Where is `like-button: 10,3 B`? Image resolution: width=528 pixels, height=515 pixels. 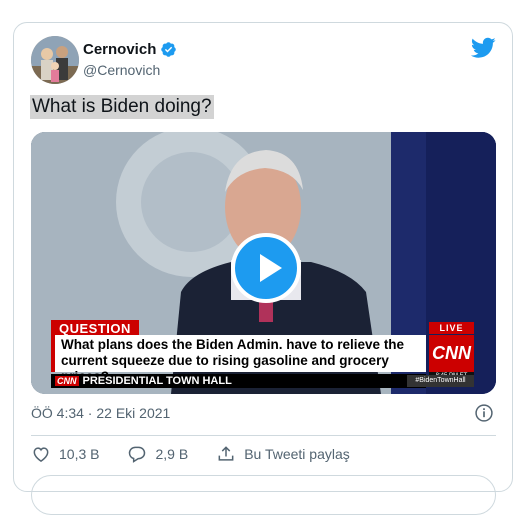
like-button: 10,3 B is located at coordinates (65, 454).